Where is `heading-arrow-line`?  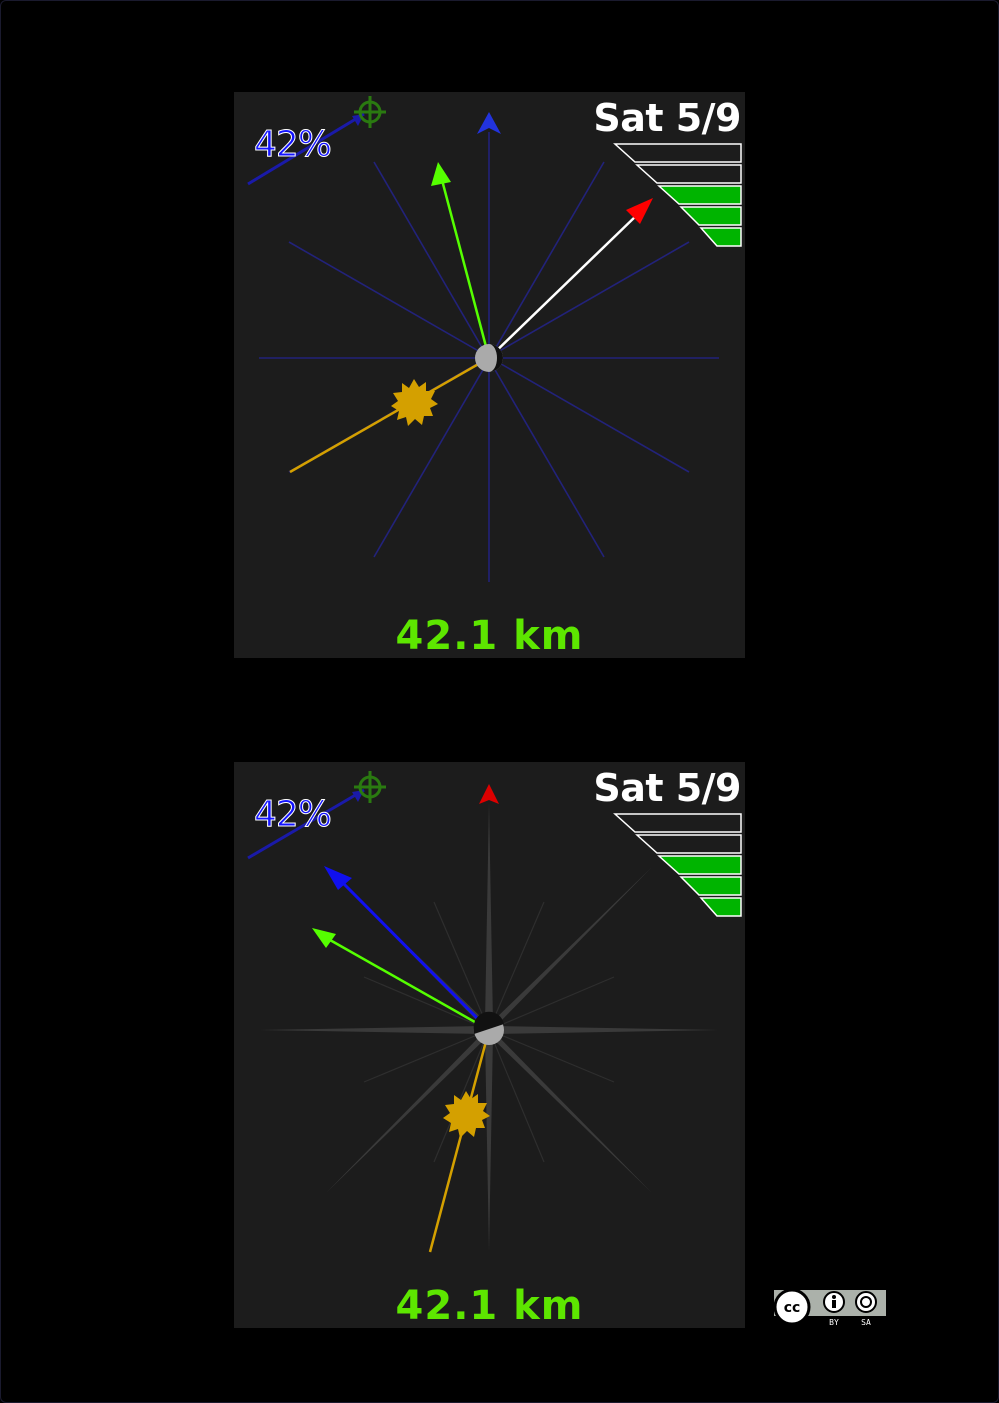 heading-arrow-line is located at coordinates (415, 956).